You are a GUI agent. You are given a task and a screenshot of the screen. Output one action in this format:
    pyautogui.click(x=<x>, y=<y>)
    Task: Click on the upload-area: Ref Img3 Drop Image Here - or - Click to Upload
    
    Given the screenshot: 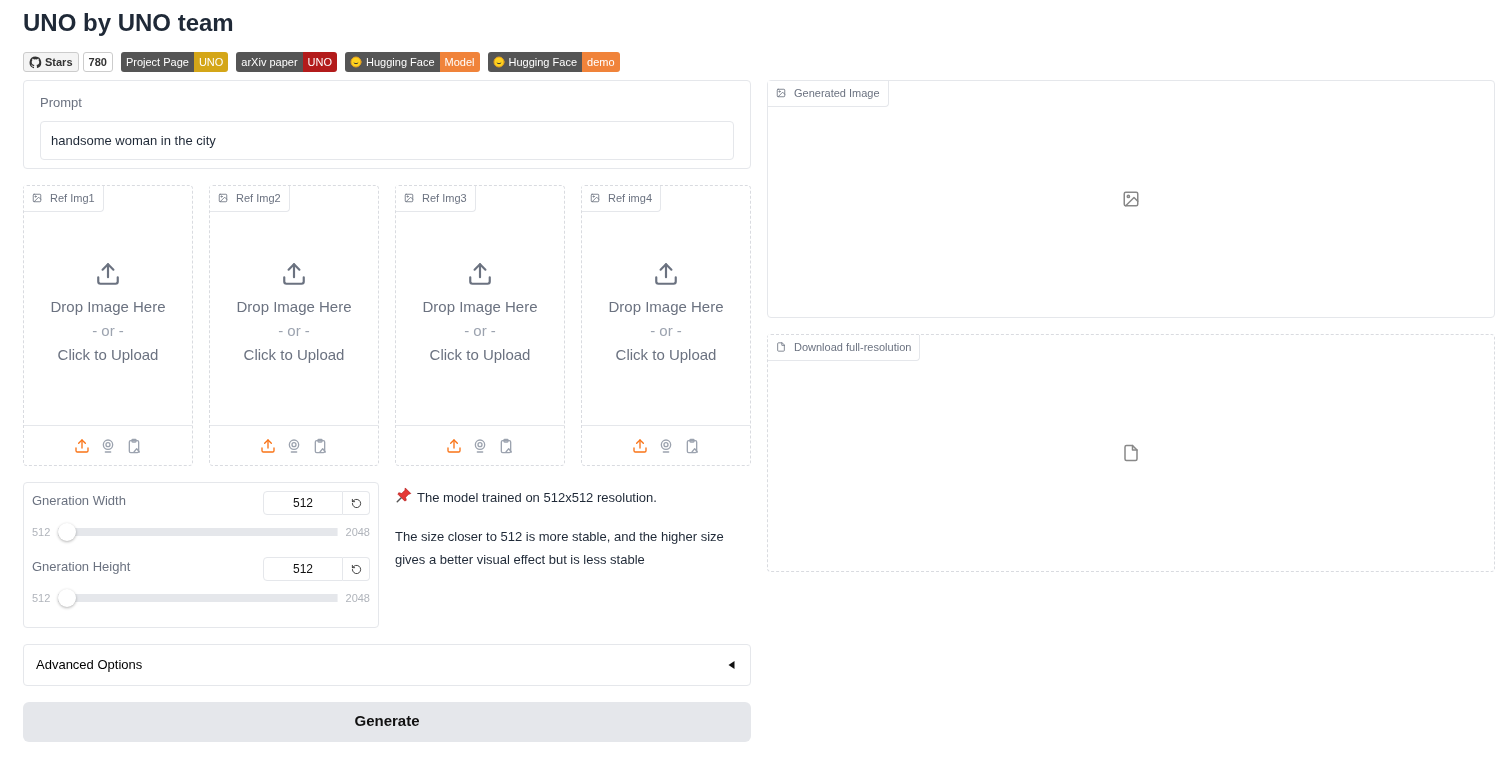 What is the action you would take?
    pyautogui.click(x=480, y=325)
    